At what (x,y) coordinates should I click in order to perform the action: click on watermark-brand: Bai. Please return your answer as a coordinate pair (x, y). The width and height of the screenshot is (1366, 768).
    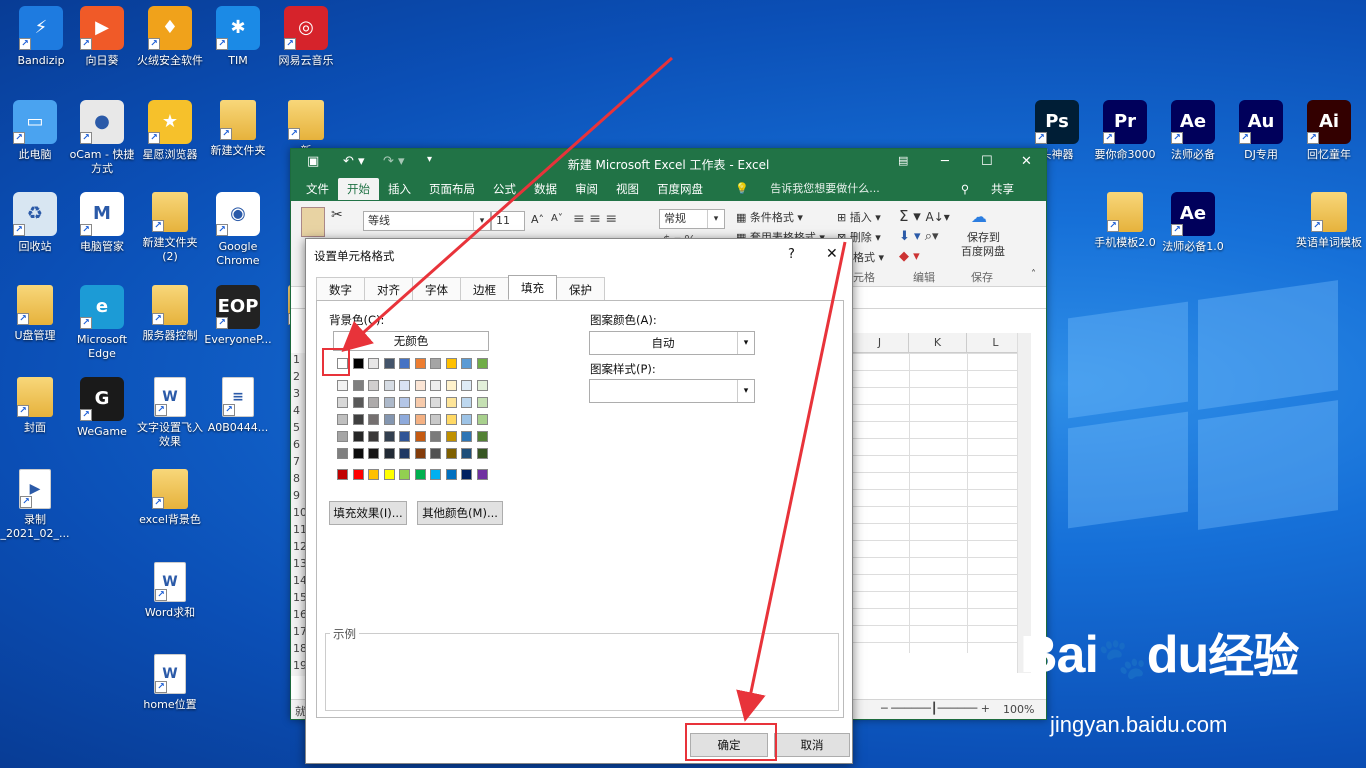
    Looking at the image, I should click on (1059, 655).